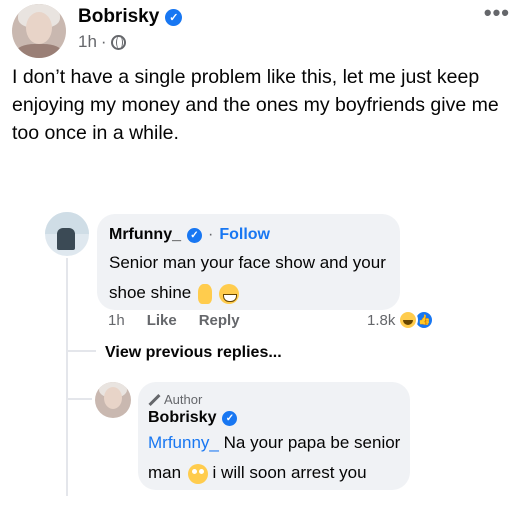 The image size is (526, 526). I want to click on commenter-name: Mrfunny_, so click(145, 235).